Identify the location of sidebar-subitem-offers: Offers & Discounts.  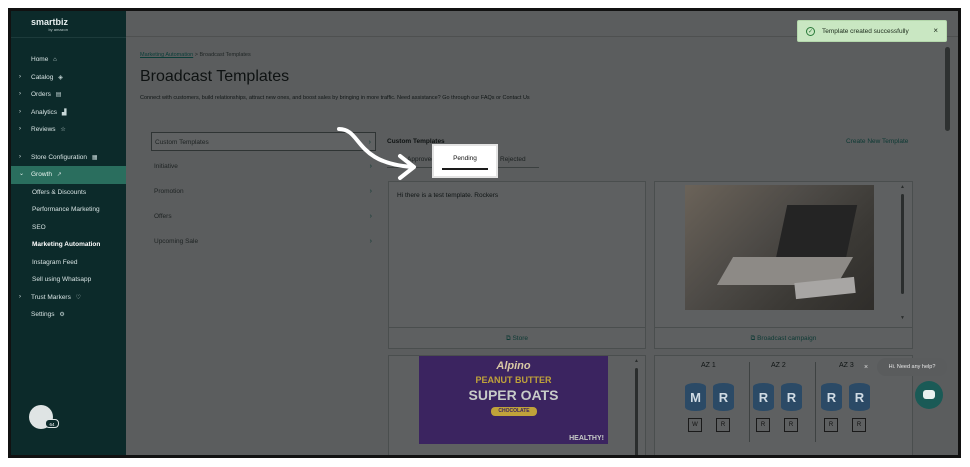
(68, 193).